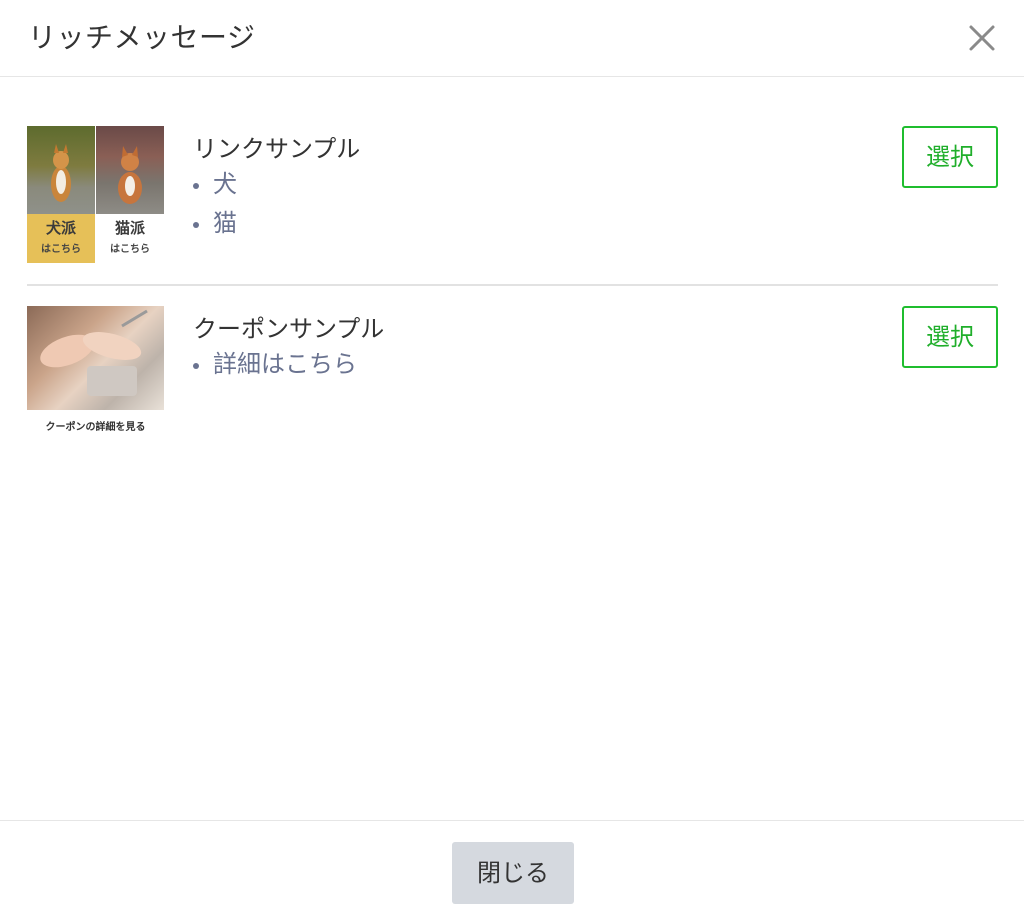  What do you see at coordinates (60, 228) in the screenshot?
I see `dog-label: 犬派` at bounding box center [60, 228].